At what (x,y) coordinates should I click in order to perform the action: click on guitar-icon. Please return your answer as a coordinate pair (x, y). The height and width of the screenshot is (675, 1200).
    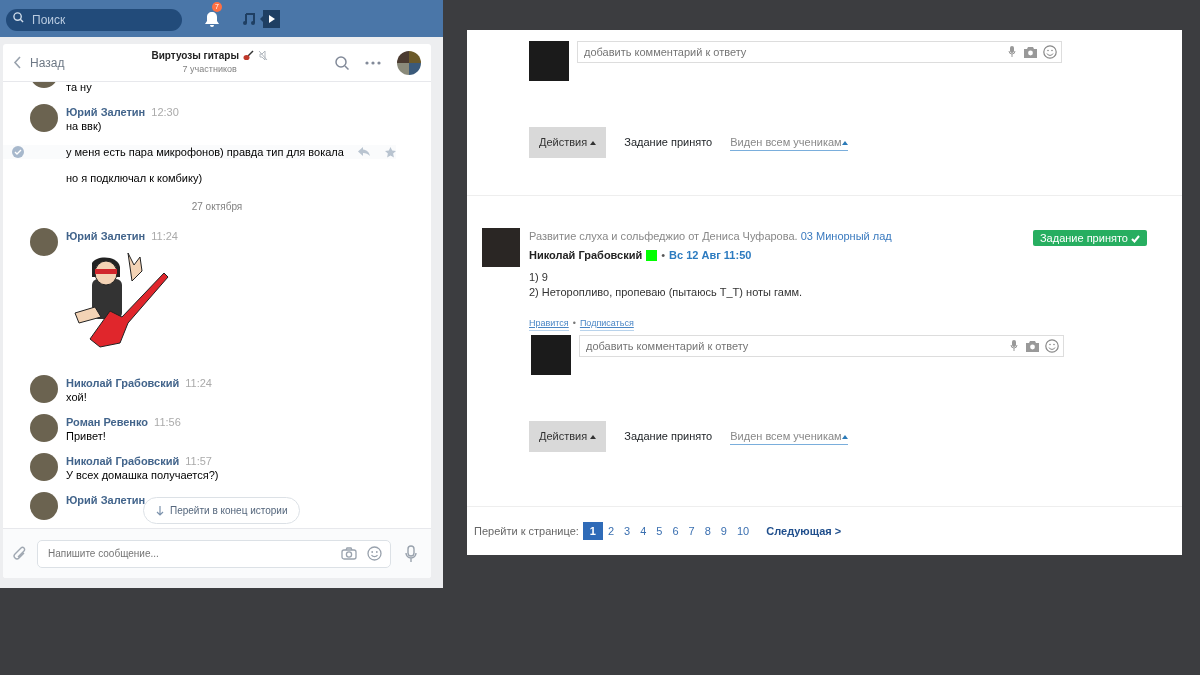
    Looking at the image, I should click on (248, 56).